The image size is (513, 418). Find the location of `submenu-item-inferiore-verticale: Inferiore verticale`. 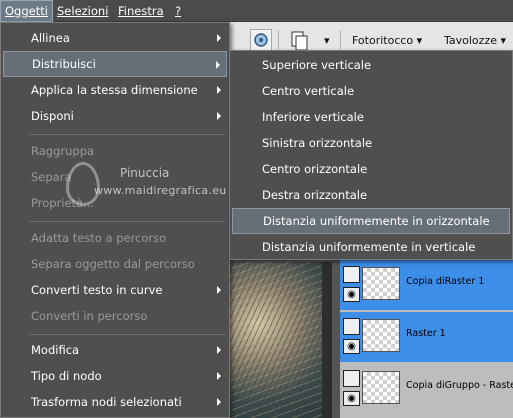

submenu-item-inferiore-verticale: Inferiore verticale is located at coordinates (371, 117).